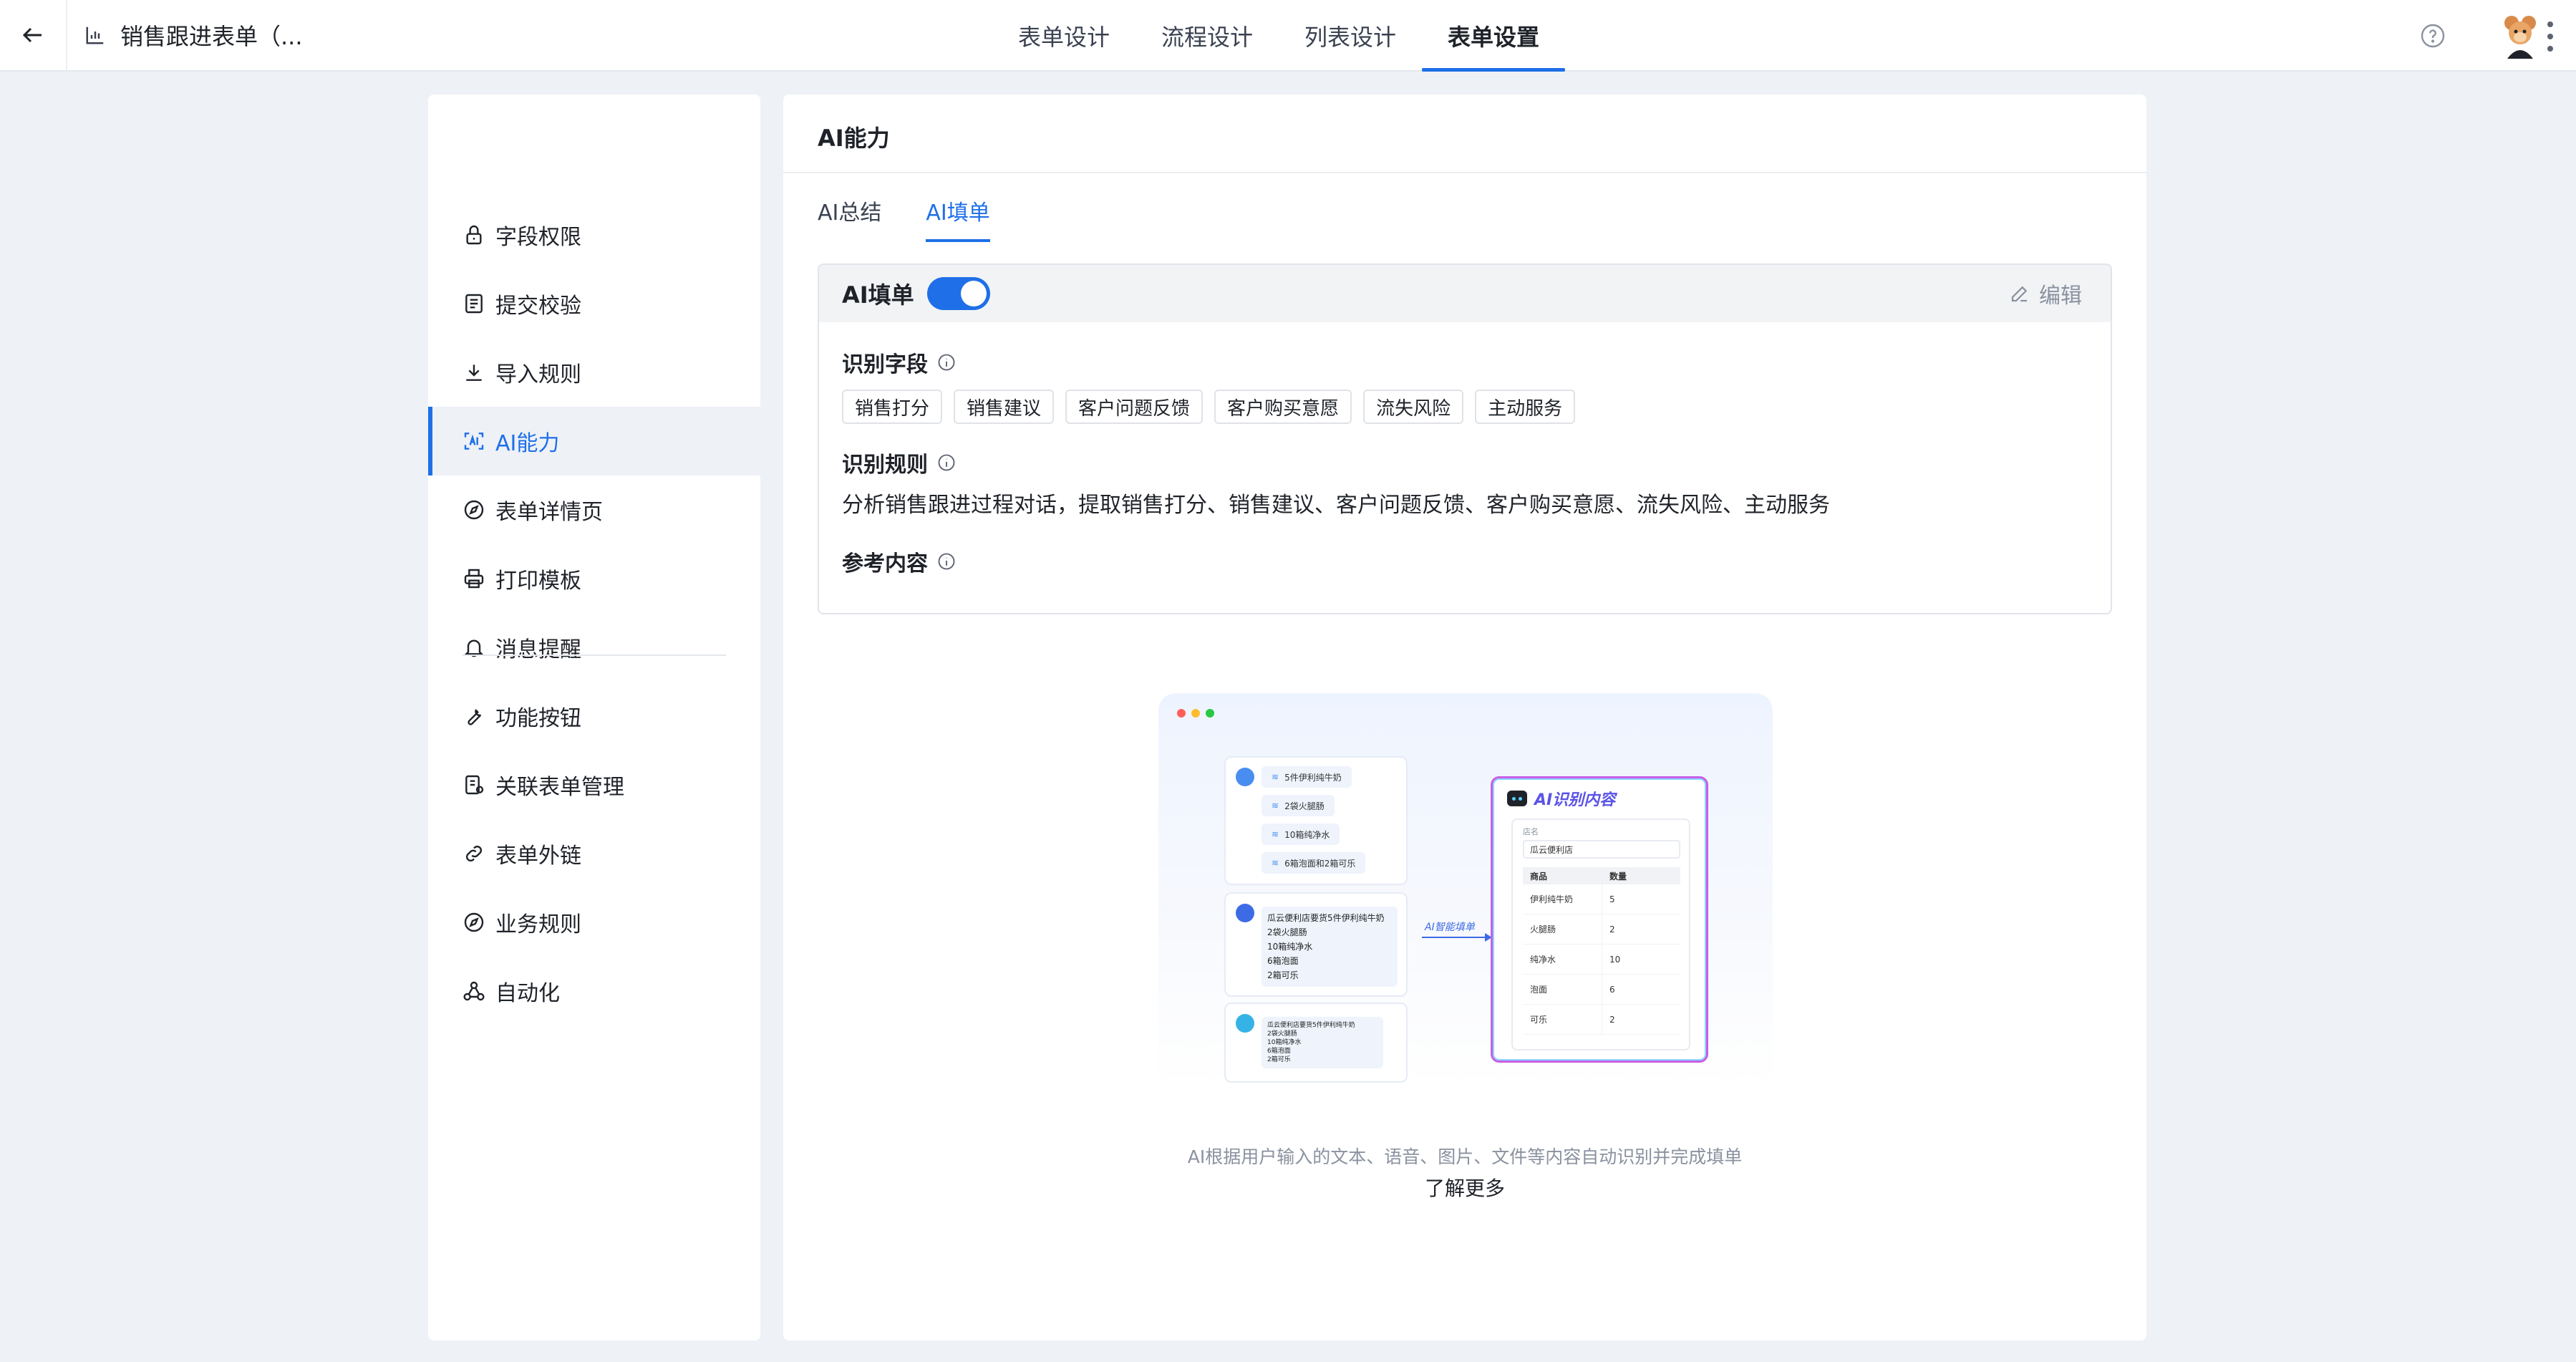 The image size is (2576, 1362). What do you see at coordinates (474, 579) in the screenshot?
I see `printer-icon` at bounding box center [474, 579].